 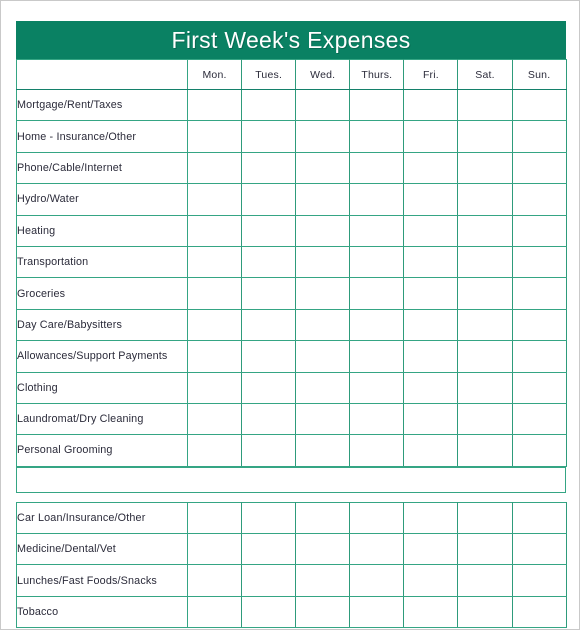 I want to click on section-spacer-row, so click(x=291, y=479).